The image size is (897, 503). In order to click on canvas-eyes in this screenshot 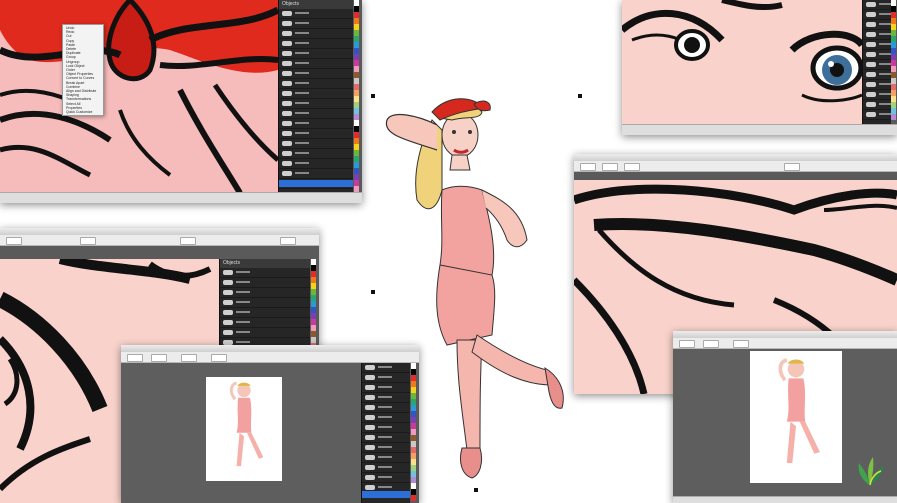, I will do `click(742, 62)`.